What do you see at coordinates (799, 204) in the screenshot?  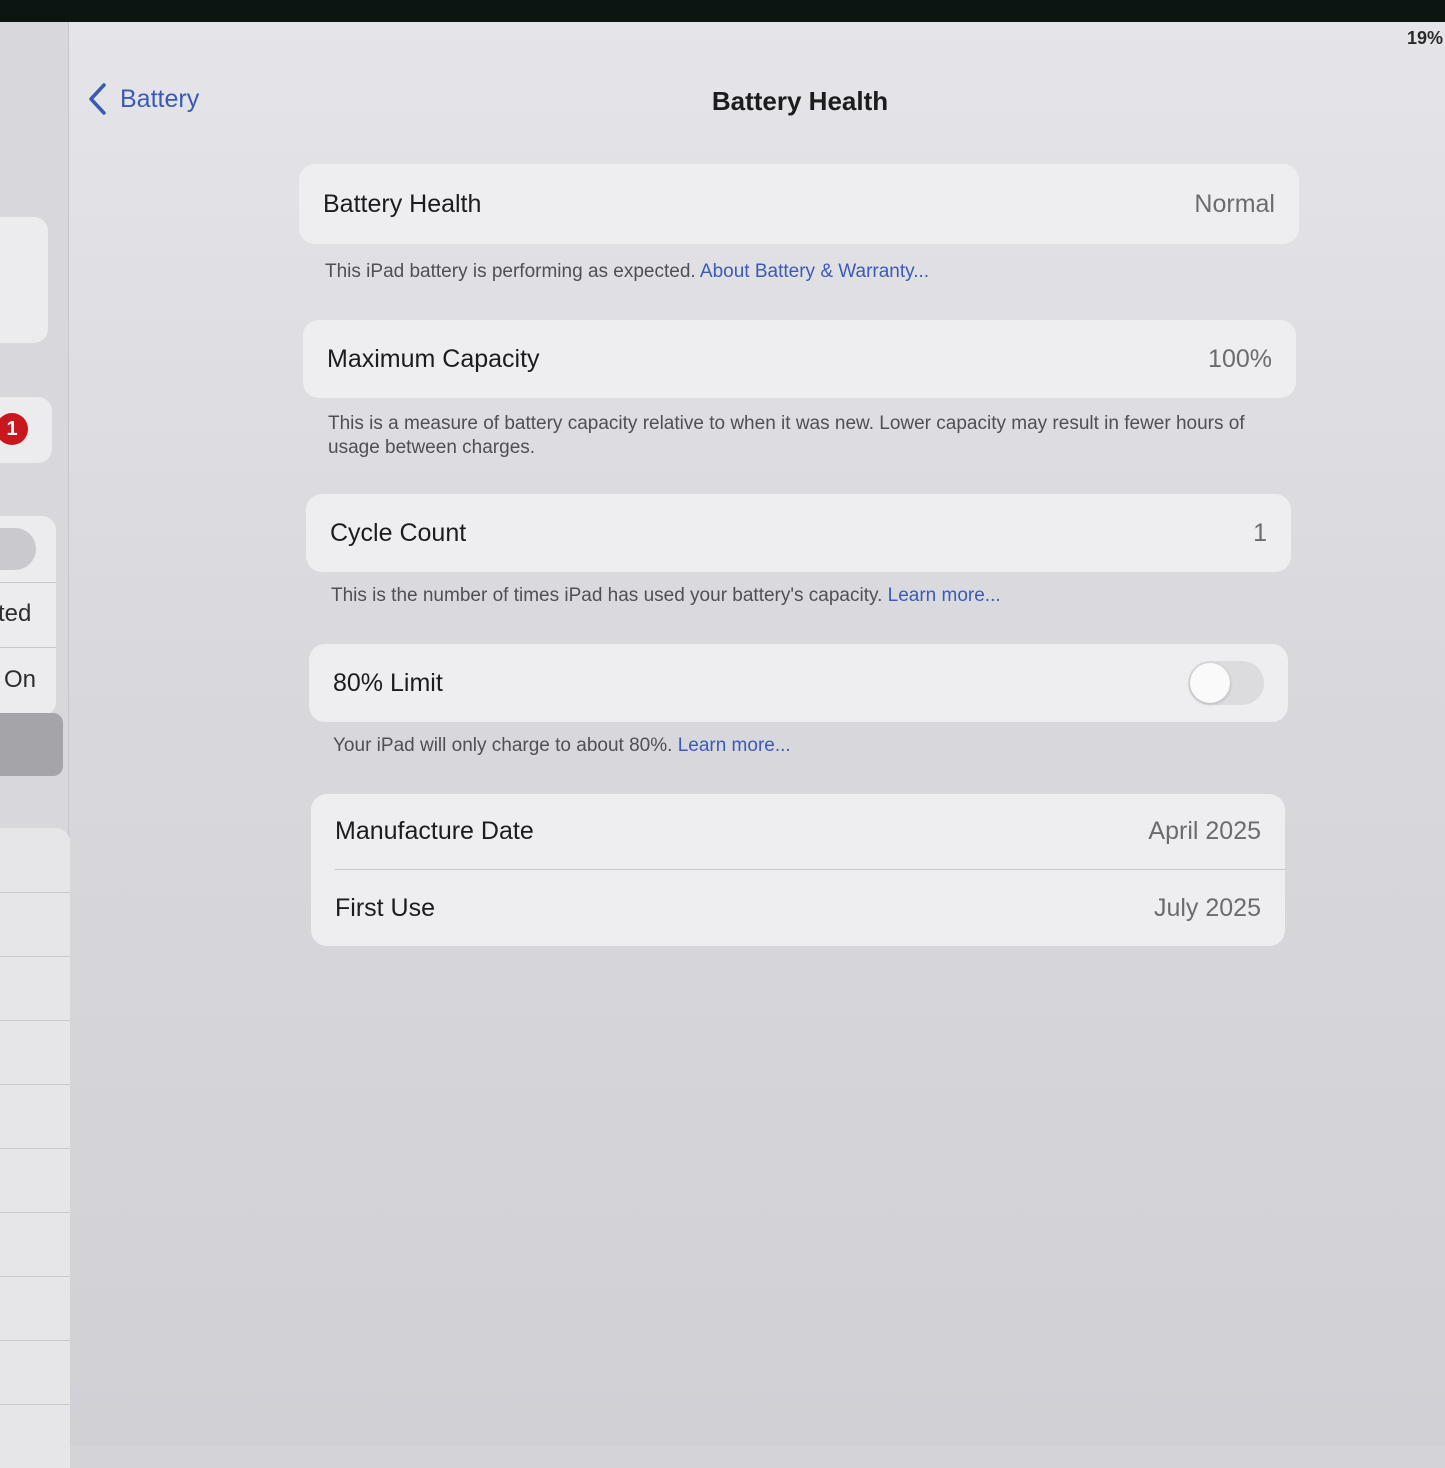 I see `battery-health-row: Battery Health Normal` at bounding box center [799, 204].